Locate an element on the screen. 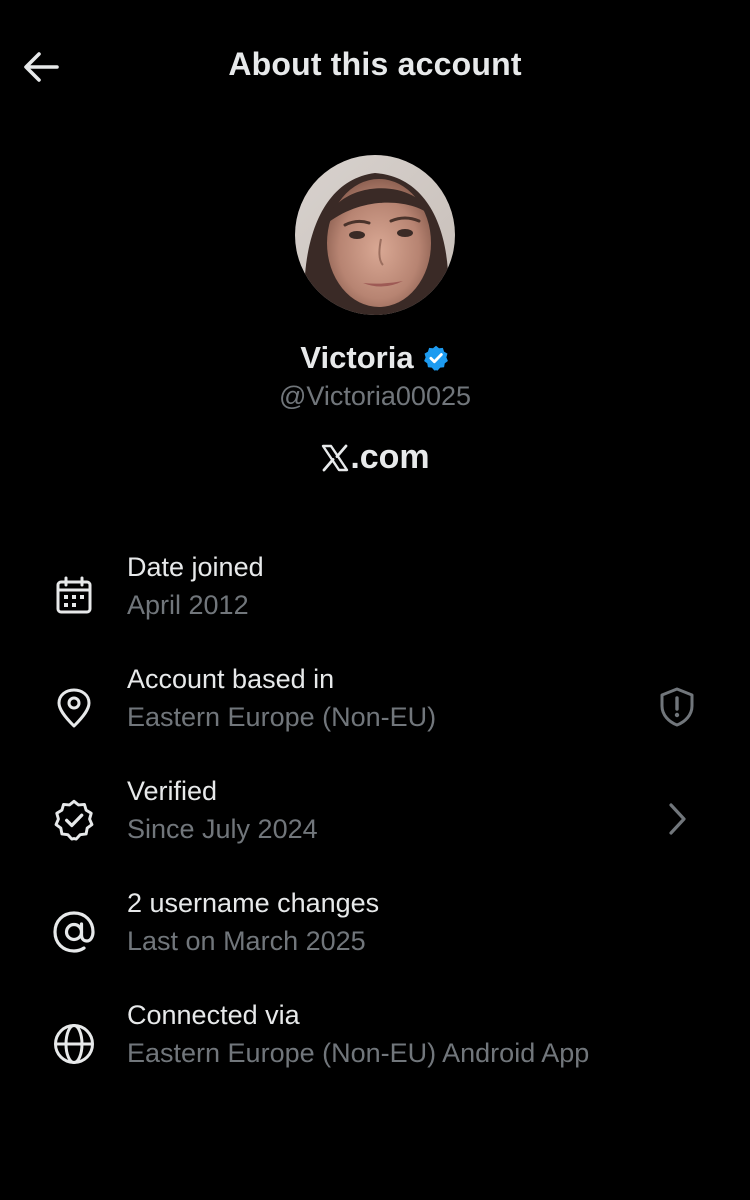 This screenshot has height=1200, width=750. x-logo-icon is located at coordinates (335, 458).